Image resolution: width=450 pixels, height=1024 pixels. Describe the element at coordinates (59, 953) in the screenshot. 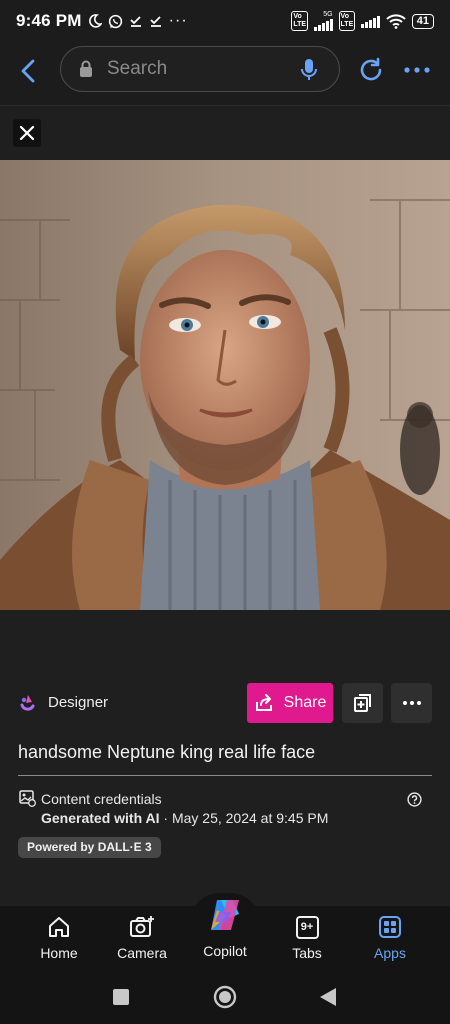

I see `nav-home-label: Home` at that location.